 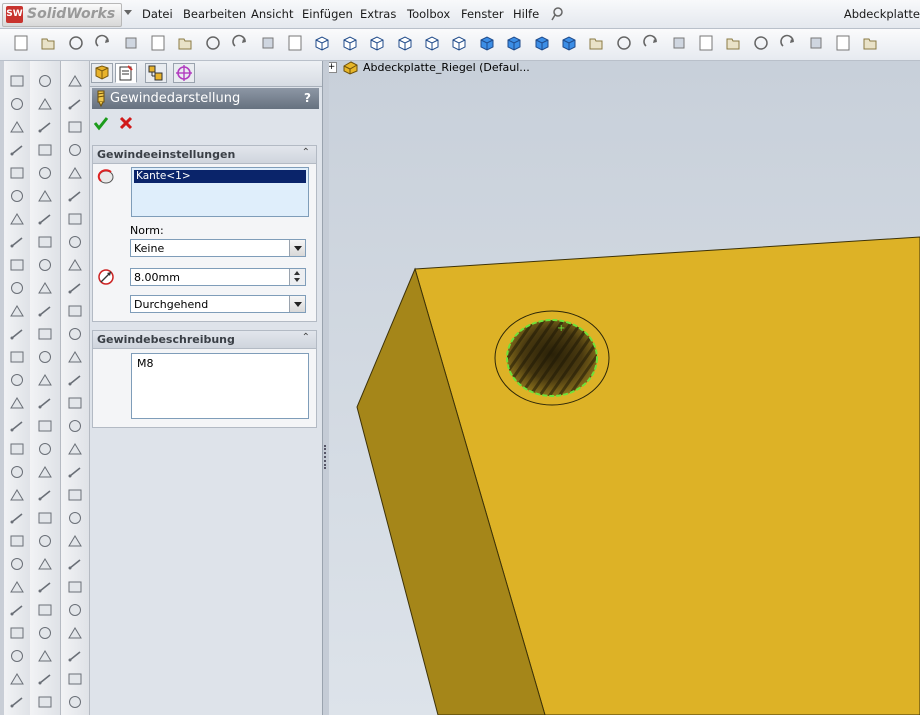 What do you see at coordinates (103, 43) in the screenshot?
I see `print-icon` at bounding box center [103, 43].